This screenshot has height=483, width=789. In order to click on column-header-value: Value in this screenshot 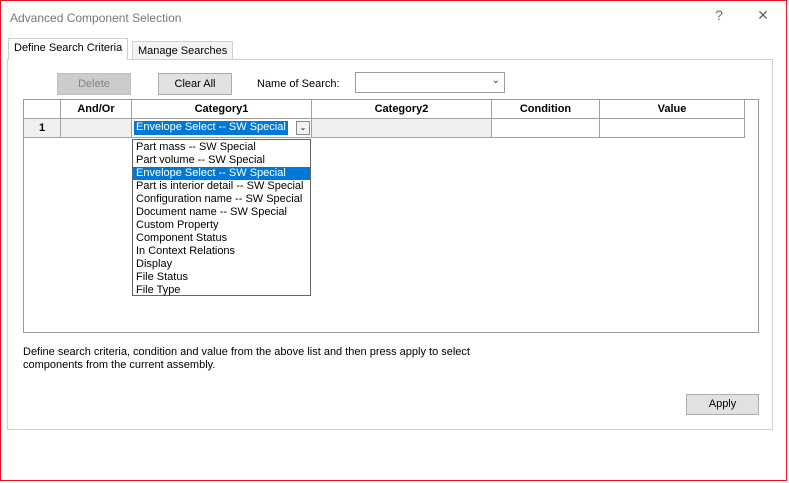, I will do `click(672, 109)`.